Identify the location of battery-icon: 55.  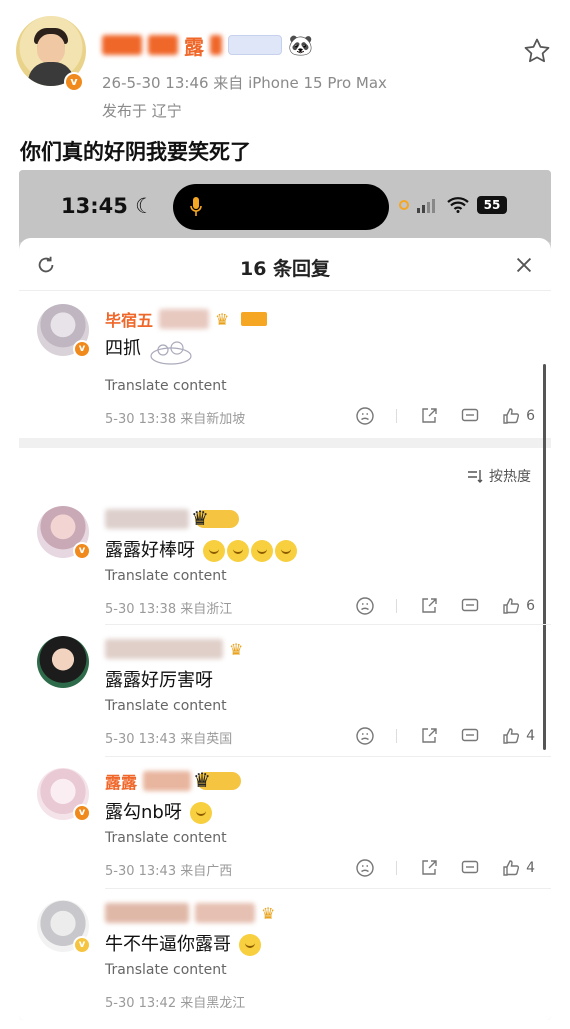
(492, 205).